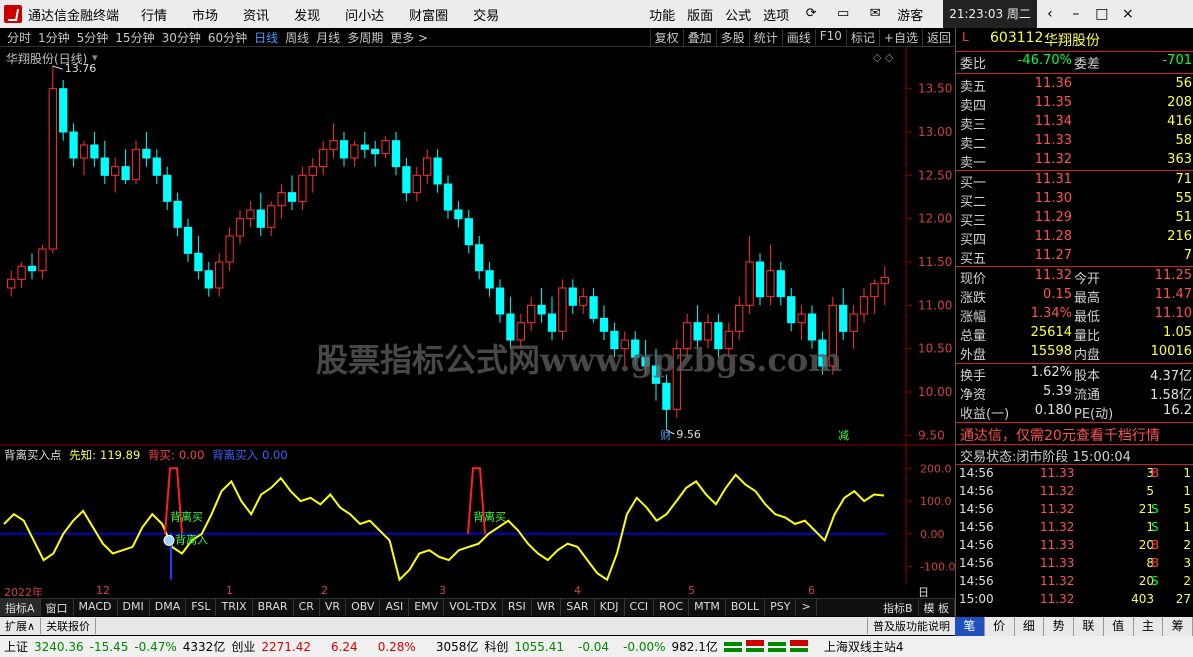 The image size is (1193, 657). What do you see at coordinates (732, 37) in the screenshot?
I see `tool-duogu: 多股` at bounding box center [732, 37].